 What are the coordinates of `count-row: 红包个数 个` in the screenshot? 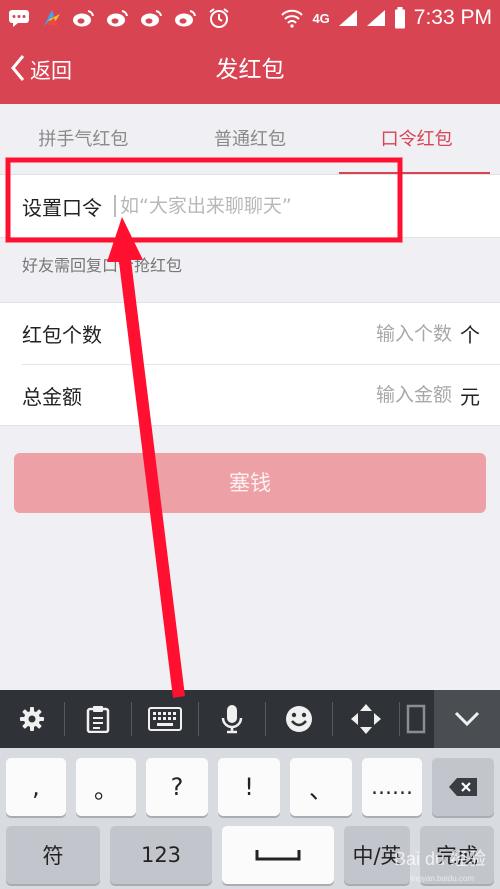 It's located at (250, 333).